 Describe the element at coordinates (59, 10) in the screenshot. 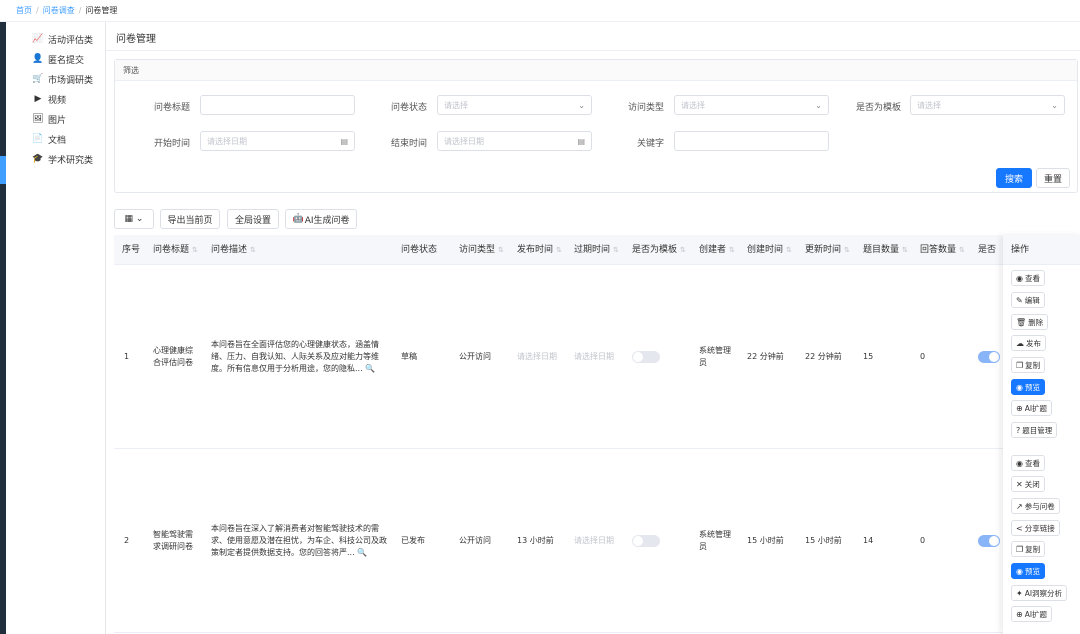

I see `breadcrumb-survey: 问卷调查` at that location.